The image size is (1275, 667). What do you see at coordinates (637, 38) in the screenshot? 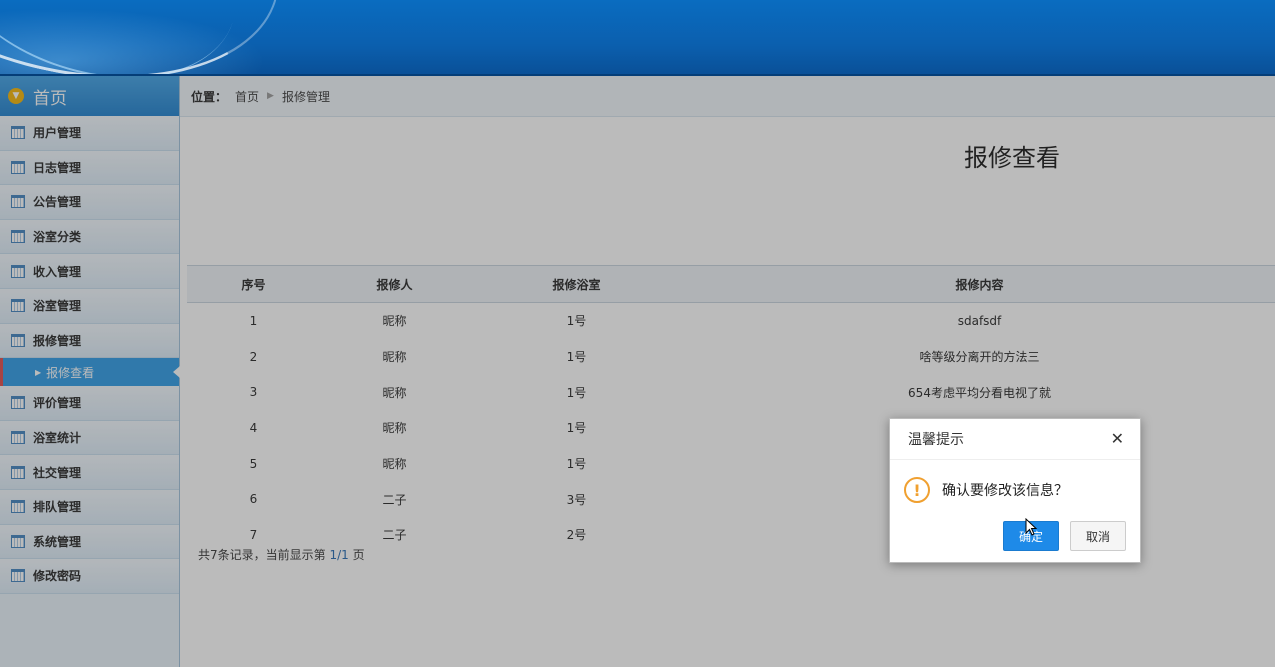
I see `top-banner` at bounding box center [637, 38].